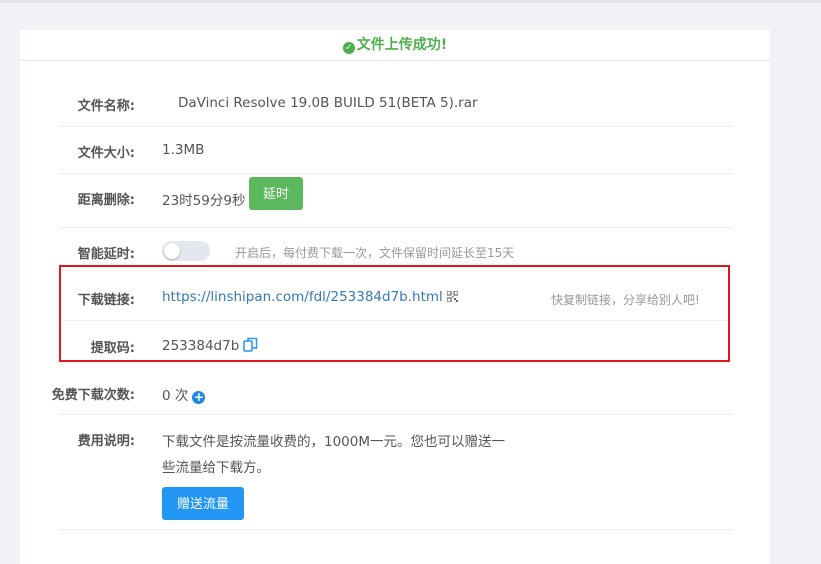  Describe the element at coordinates (106, 106) in the screenshot. I see `file-name-label: 文件名称:` at that location.